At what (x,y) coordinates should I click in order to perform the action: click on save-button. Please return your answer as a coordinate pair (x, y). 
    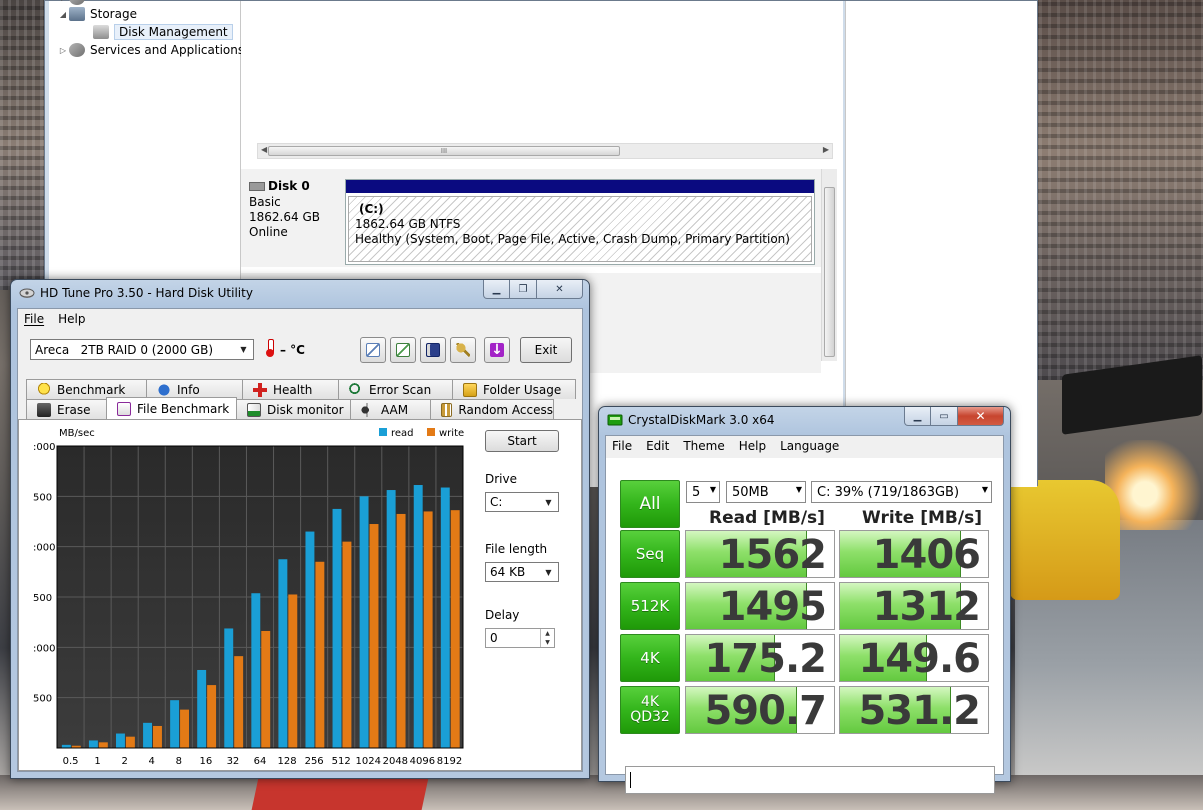
    Looking at the image, I should click on (433, 350).